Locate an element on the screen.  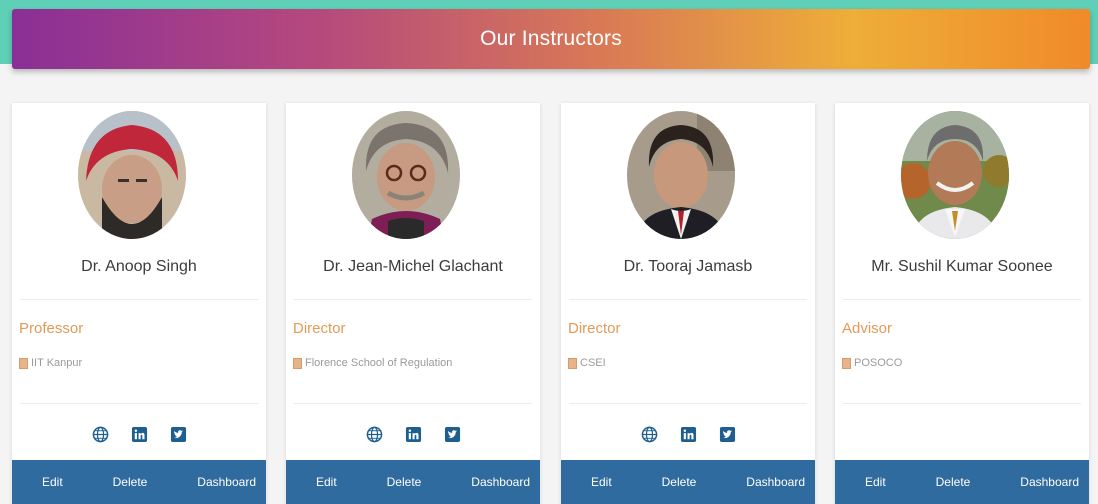
org-label: POSOCO is located at coordinates (878, 363).